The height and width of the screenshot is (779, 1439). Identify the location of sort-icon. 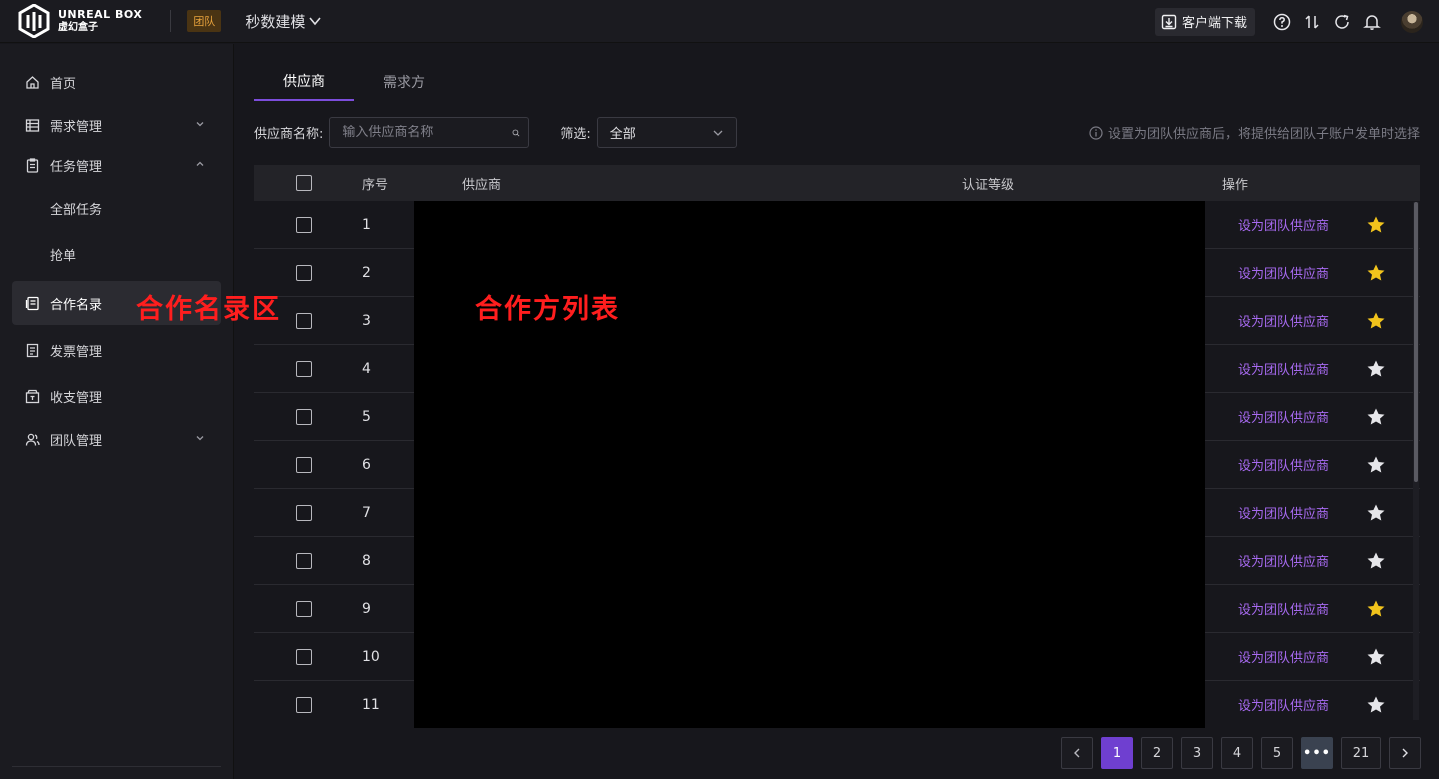
(1312, 22).